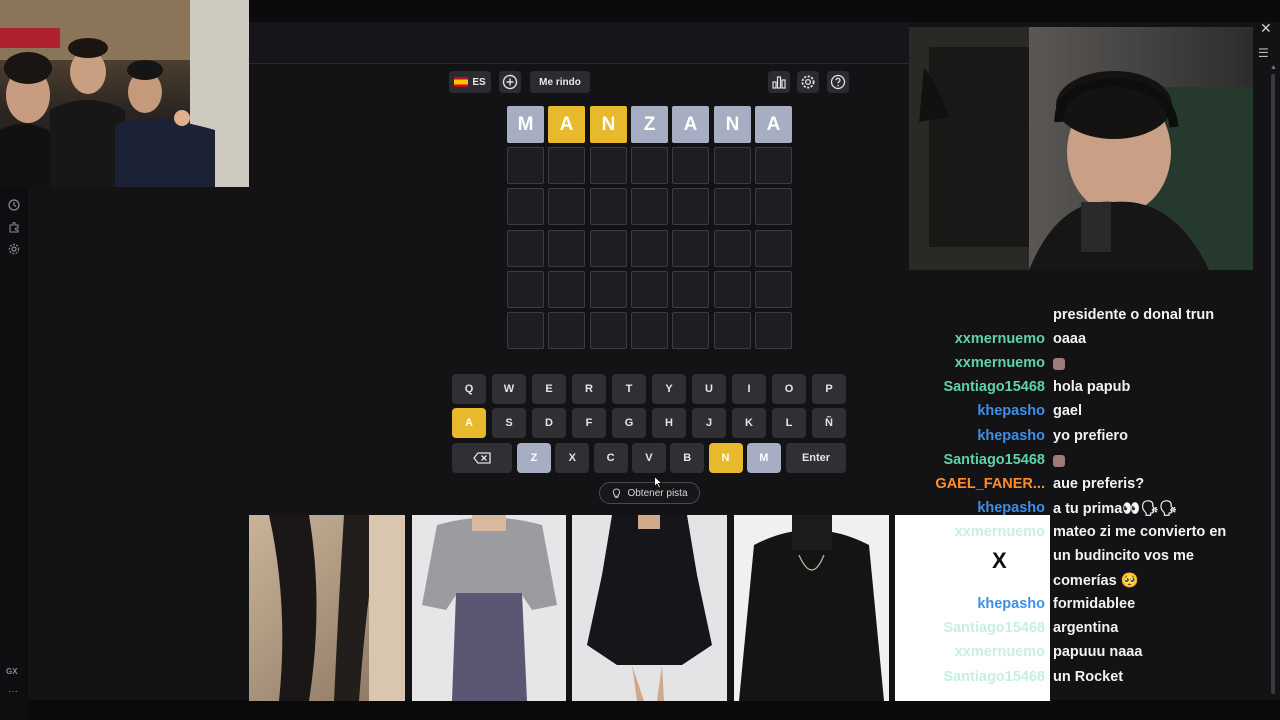  Describe the element at coordinates (789, 423) in the screenshot. I see `key-l: L` at that location.